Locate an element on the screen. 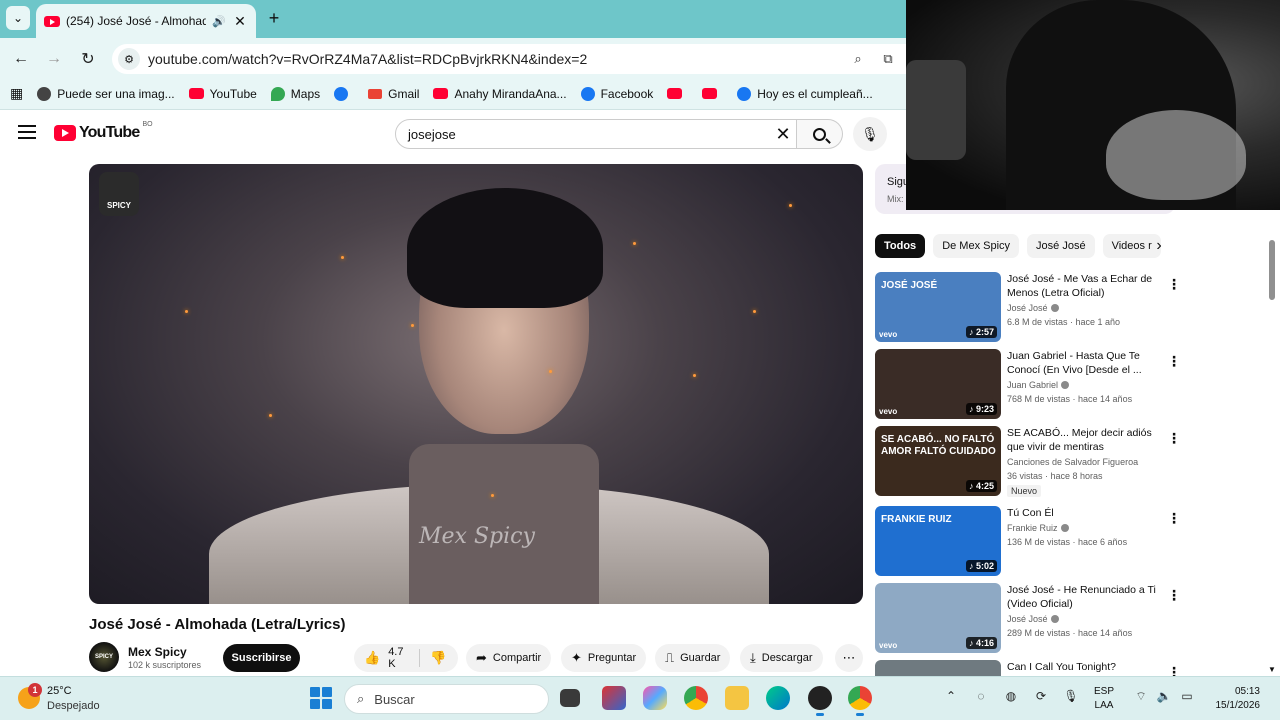 This screenshot has width=1280, height=720. browser-tab-active: (254) José José - Almohada 🔊 ✕ is located at coordinates (146, 21).